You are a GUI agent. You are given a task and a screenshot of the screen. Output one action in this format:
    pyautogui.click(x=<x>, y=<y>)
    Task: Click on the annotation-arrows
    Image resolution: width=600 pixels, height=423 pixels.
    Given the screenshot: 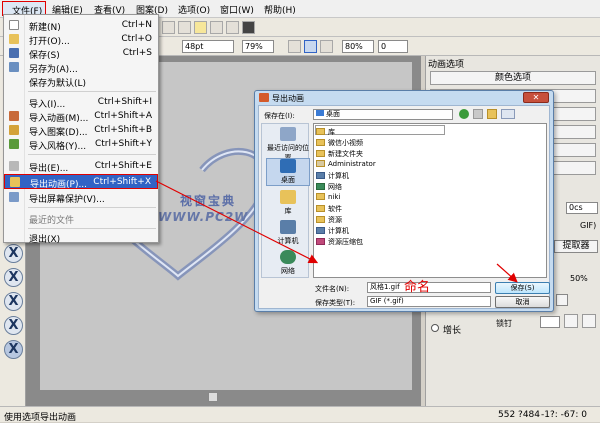 What is the action you would take?
    pyautogui.click(x=336, y=231)
    